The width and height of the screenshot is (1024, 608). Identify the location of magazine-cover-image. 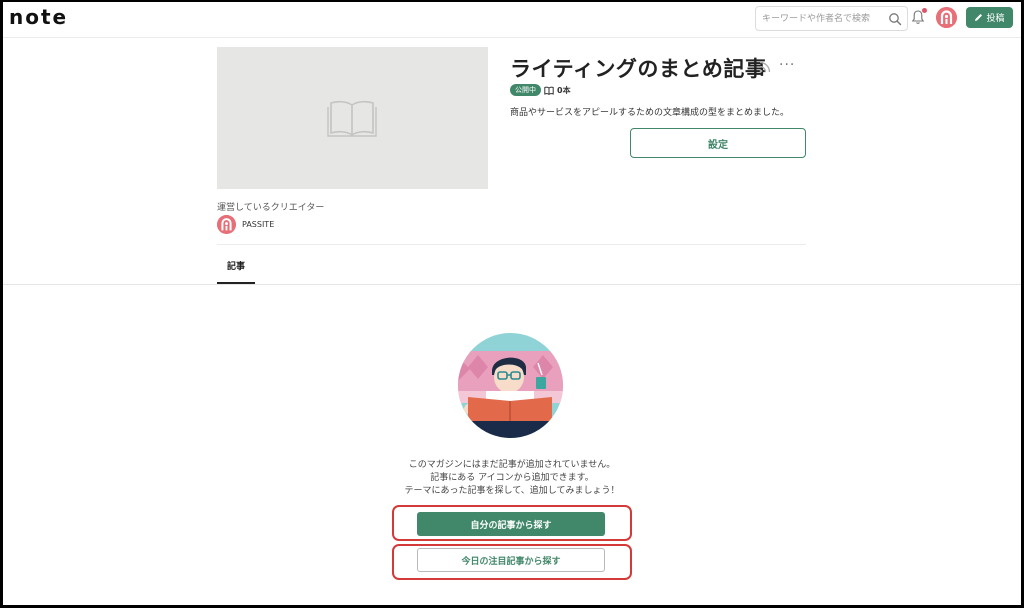
(352, 118).